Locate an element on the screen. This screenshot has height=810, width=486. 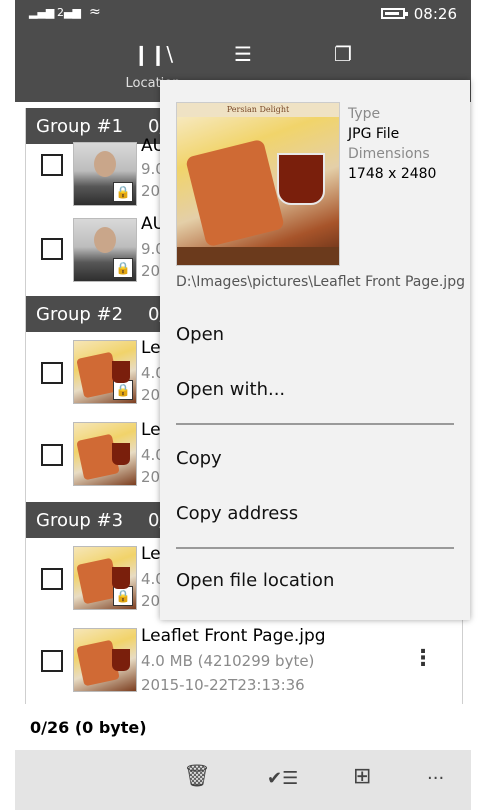
signal-icon: ▂▄▆ is located at coordinates (42, 12).